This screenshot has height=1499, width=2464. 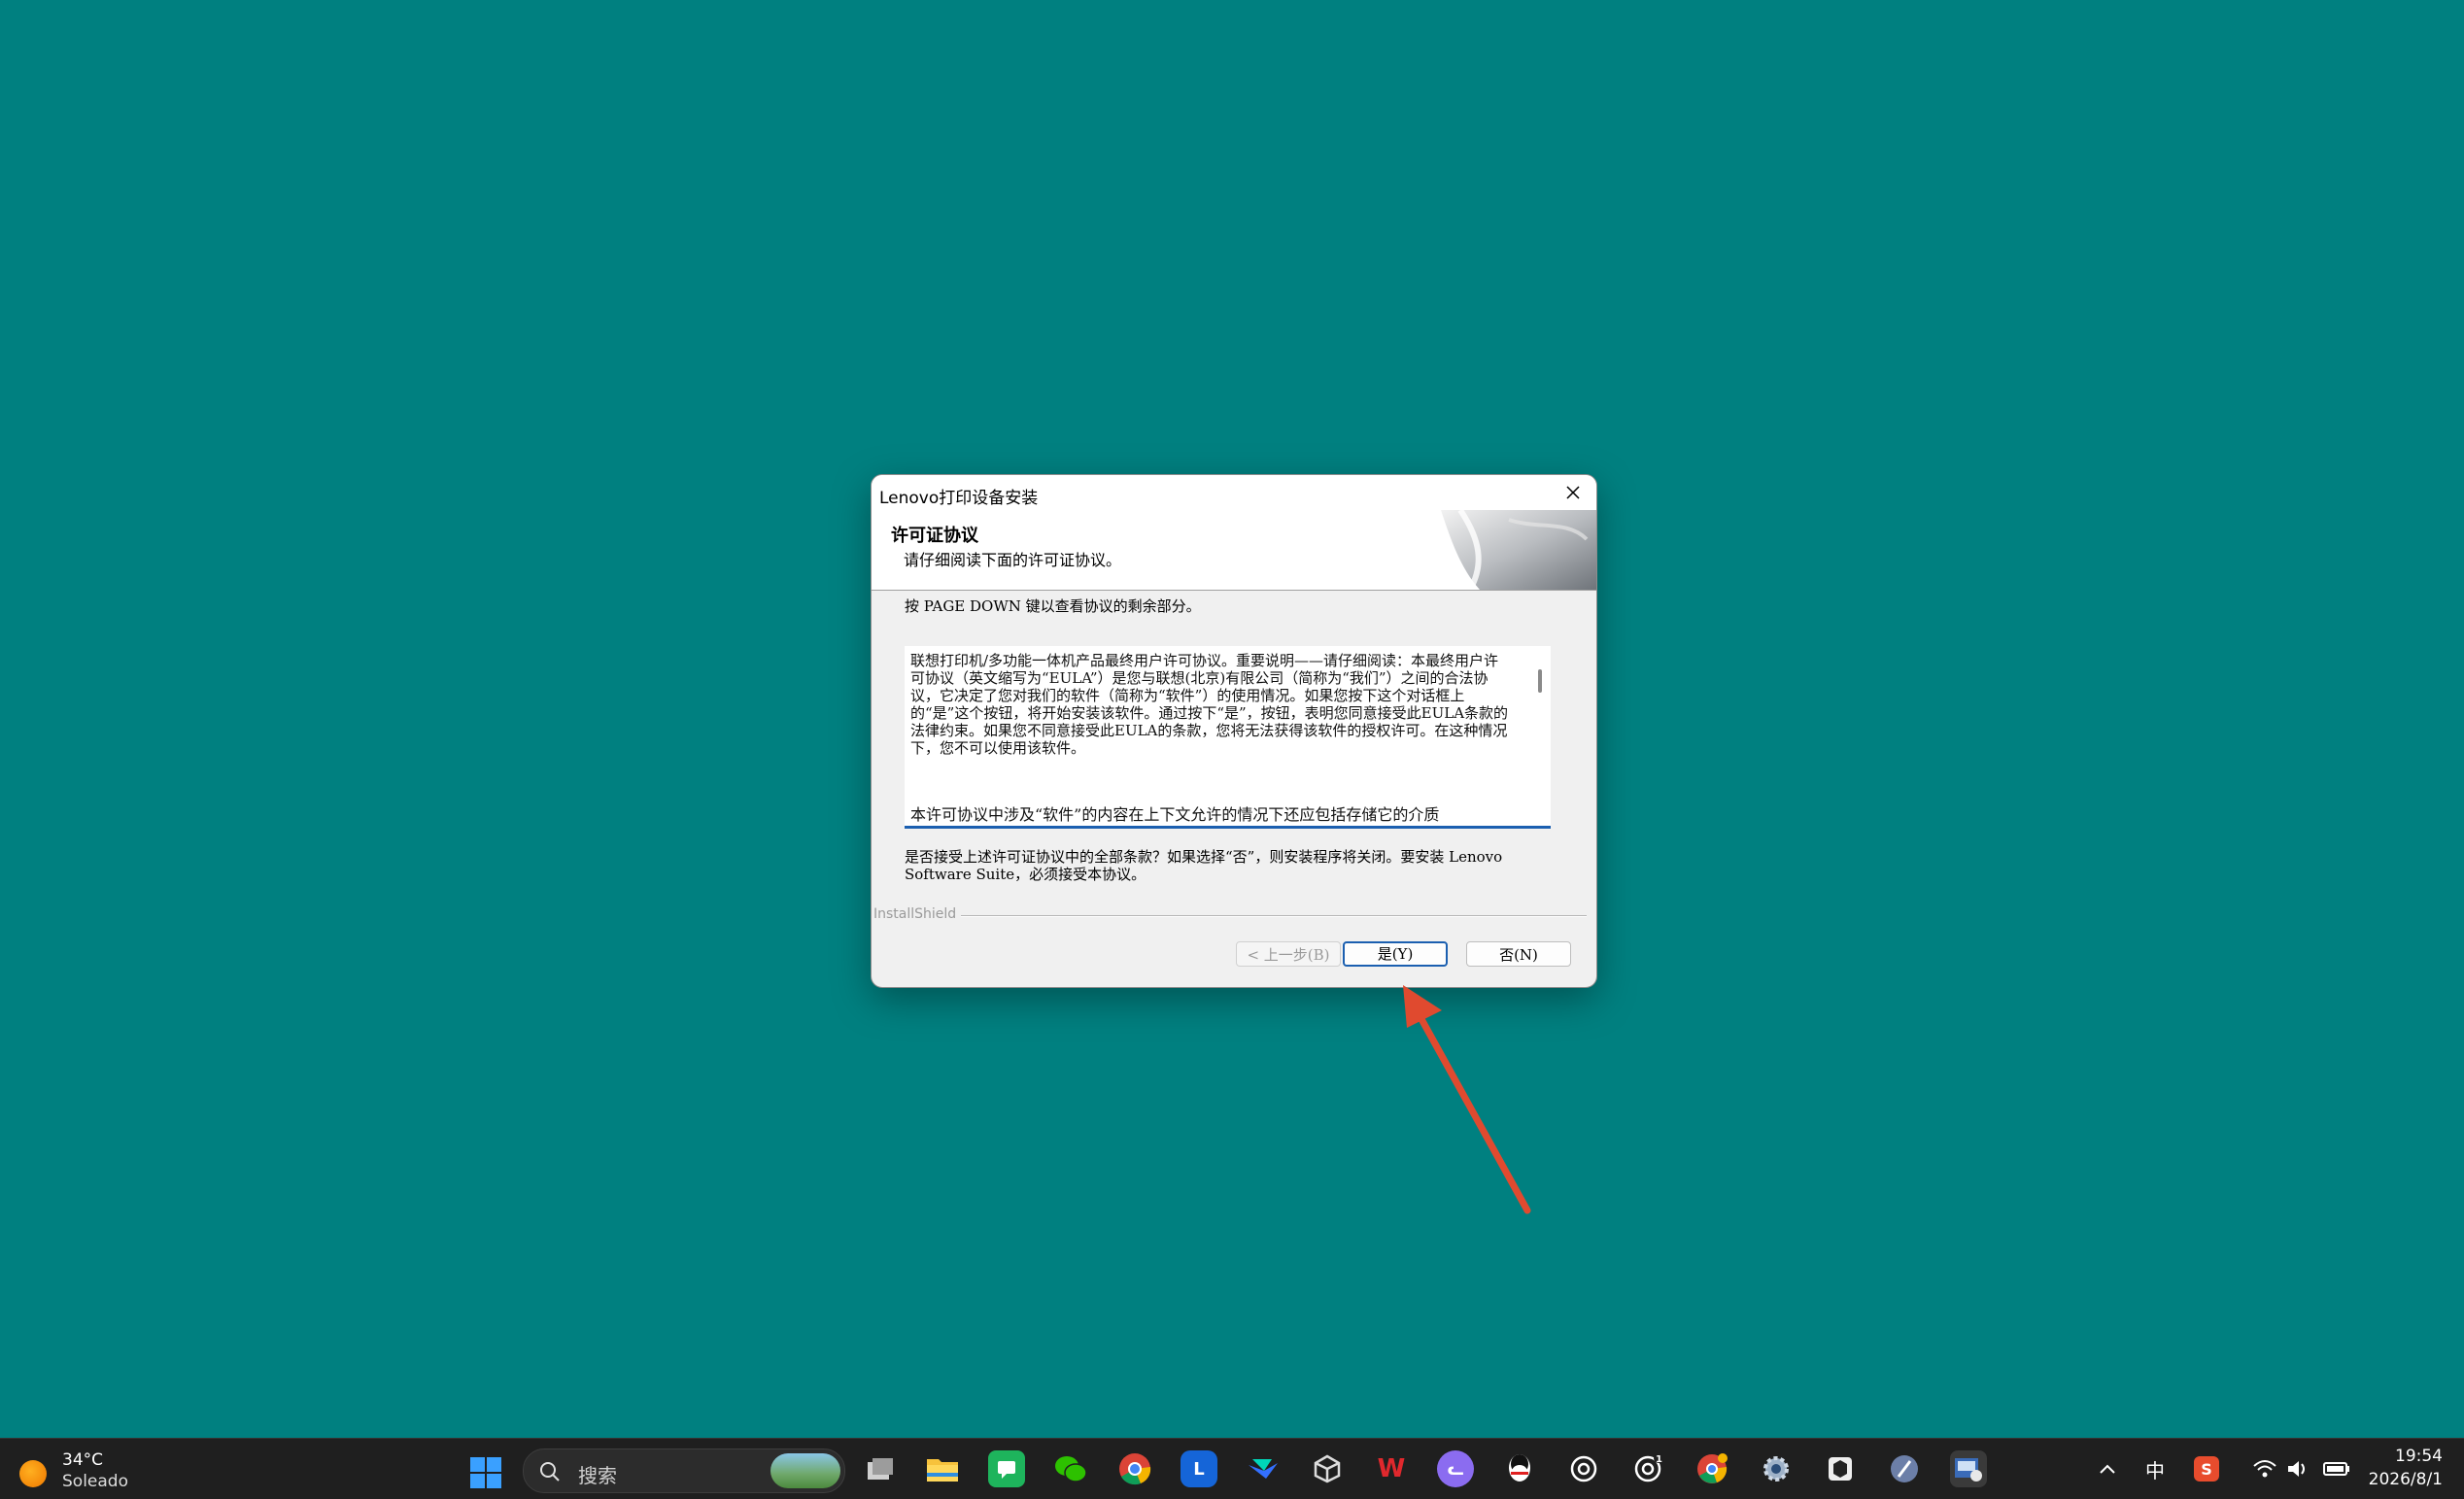 I want to click on sogou-input-icon: S, so click(x=2206, y=1469).